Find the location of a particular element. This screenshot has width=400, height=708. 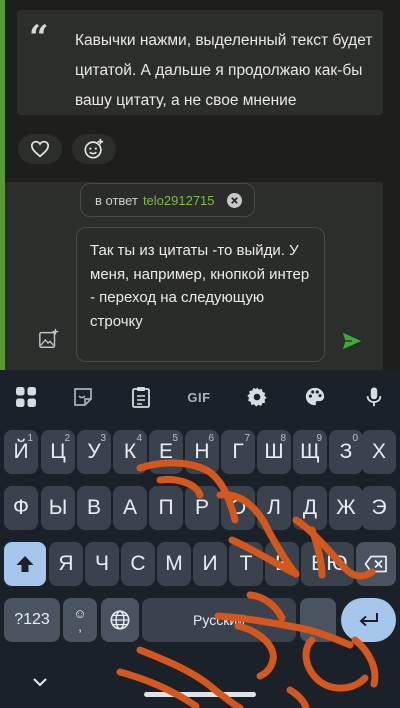

gif-label: GIF is located at coordinates (199, 397).